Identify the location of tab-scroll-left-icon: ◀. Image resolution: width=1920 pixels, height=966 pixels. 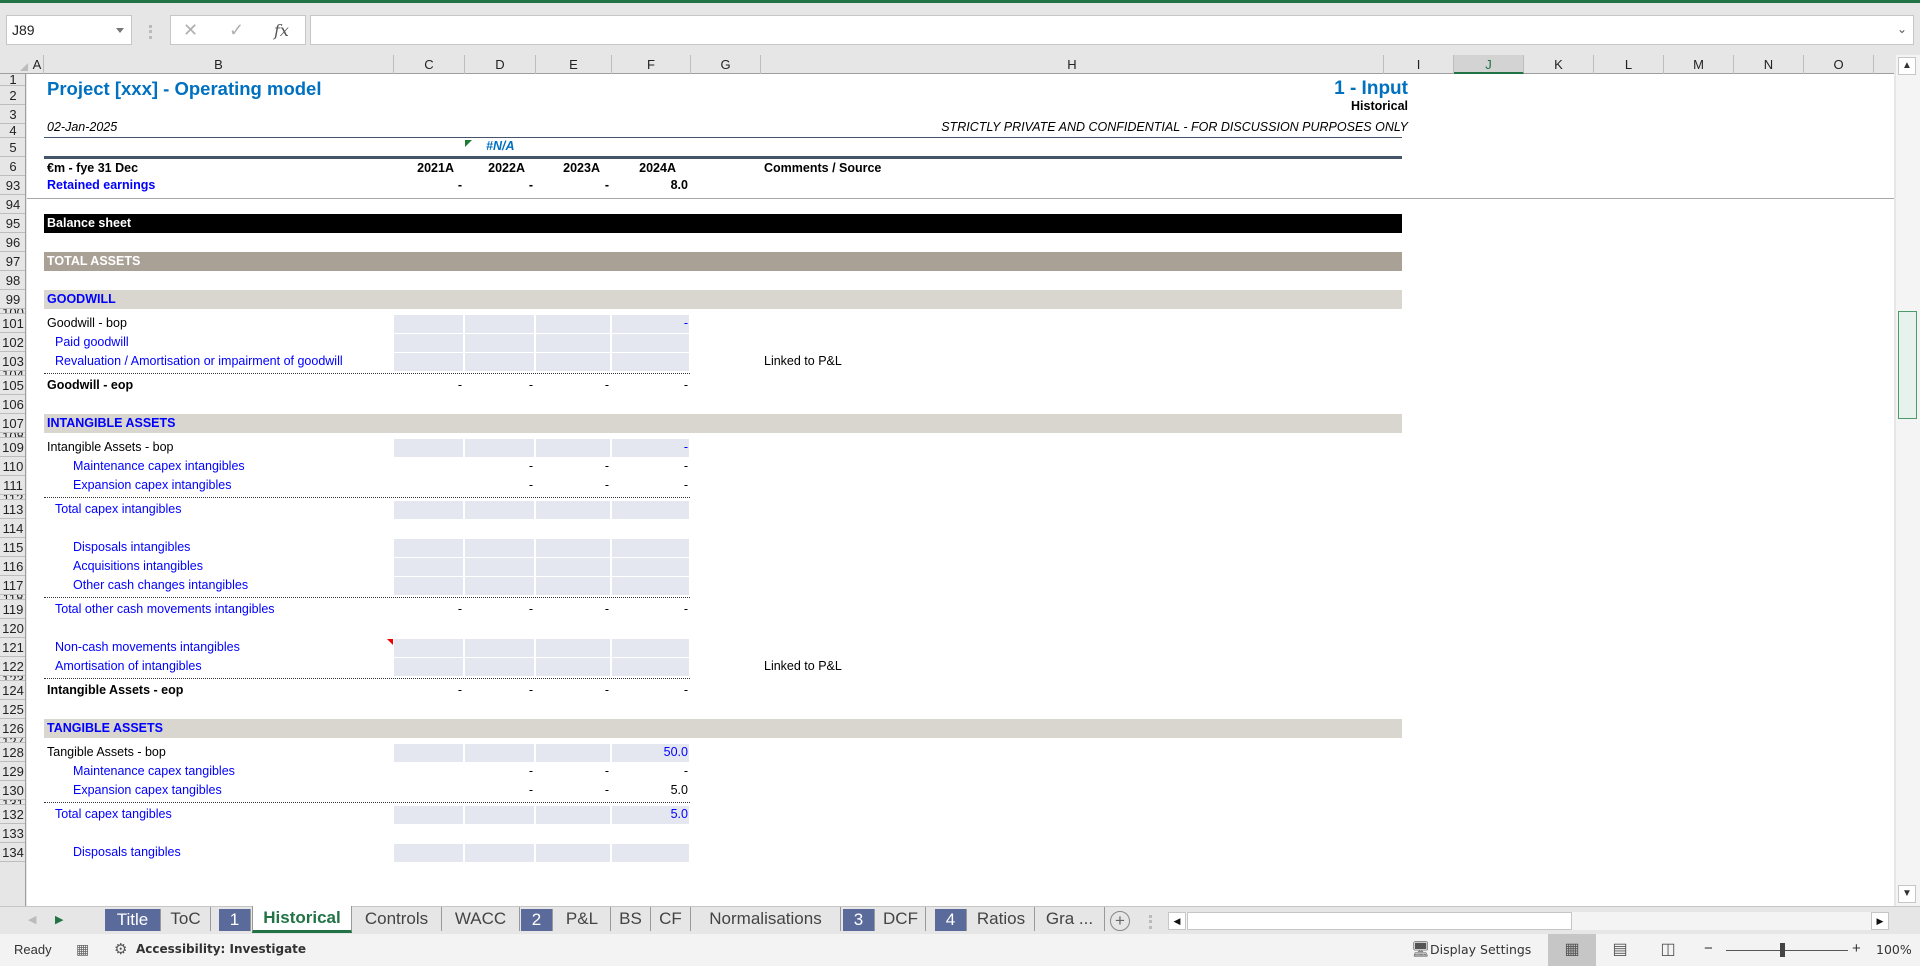
(32, 919).